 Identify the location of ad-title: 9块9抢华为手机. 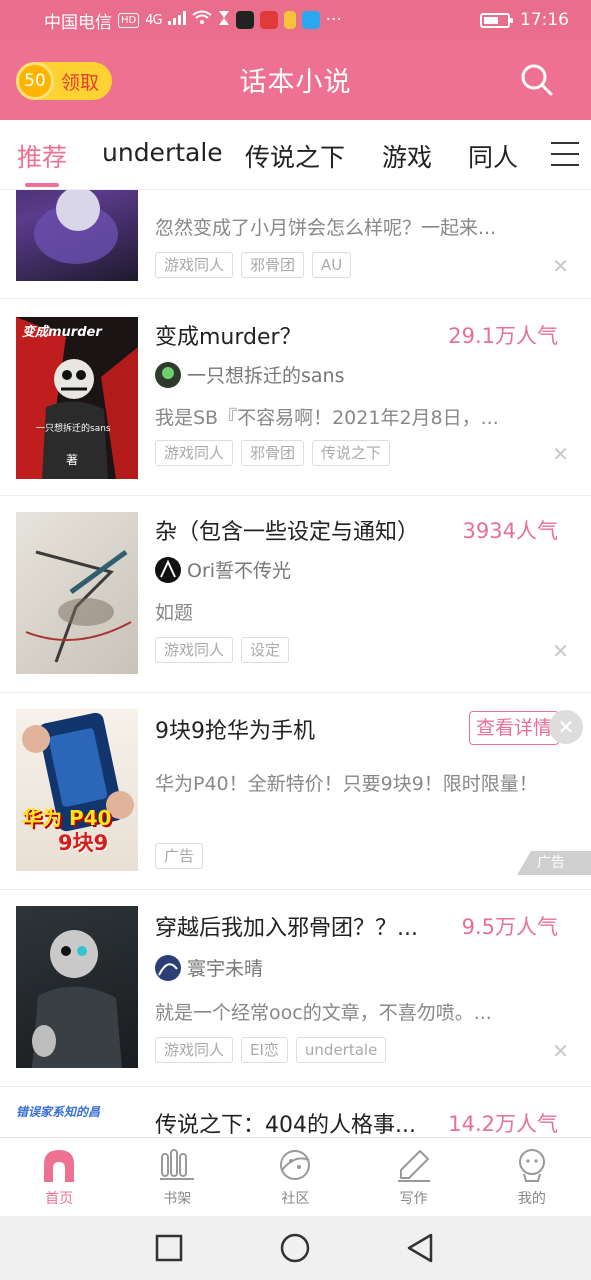
(235, 731).